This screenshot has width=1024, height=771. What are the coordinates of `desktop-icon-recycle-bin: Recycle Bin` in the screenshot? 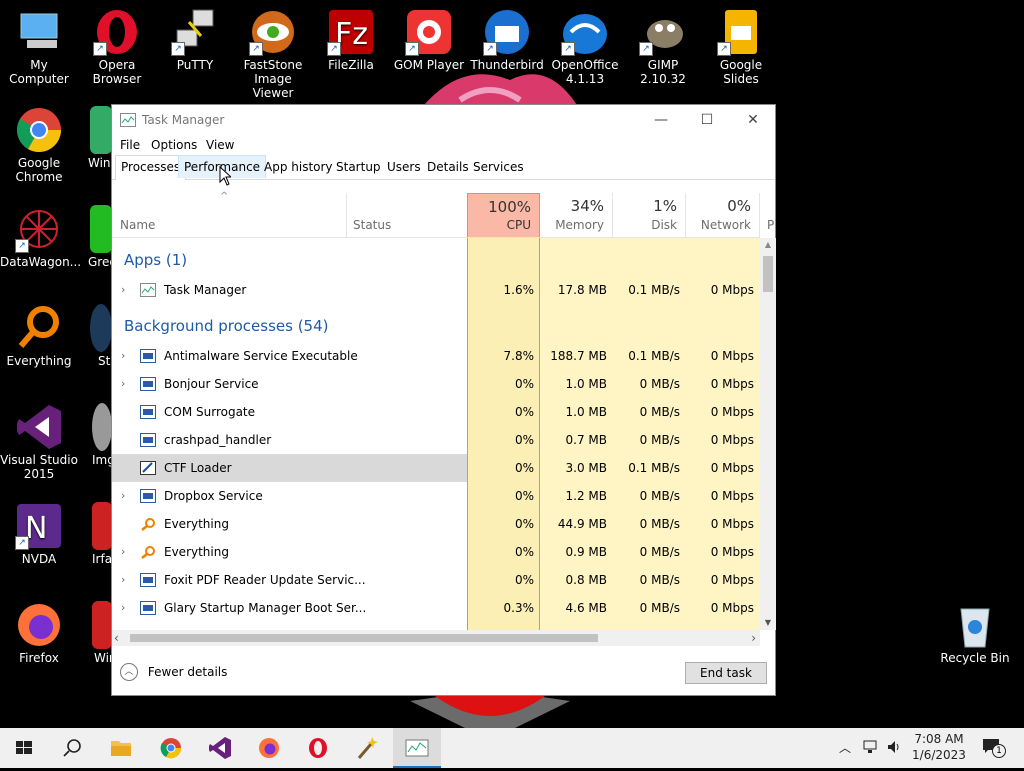 It's located at (975, 633).